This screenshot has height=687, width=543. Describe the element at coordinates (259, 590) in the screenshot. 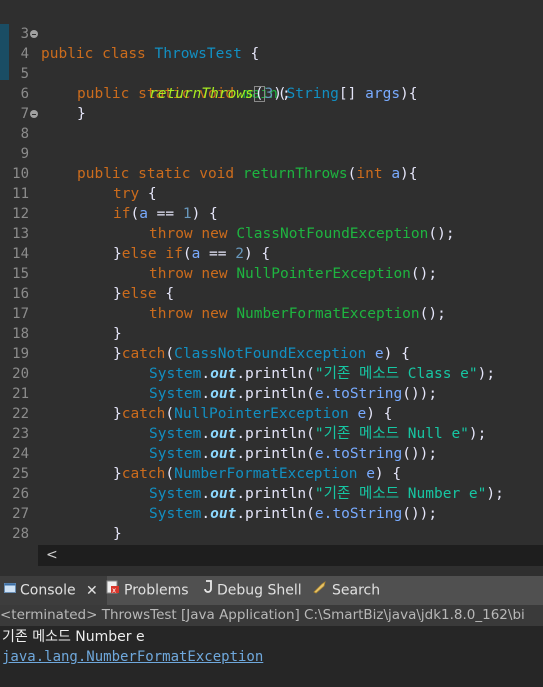

I see `tab-label: Debug Shell` at that location.